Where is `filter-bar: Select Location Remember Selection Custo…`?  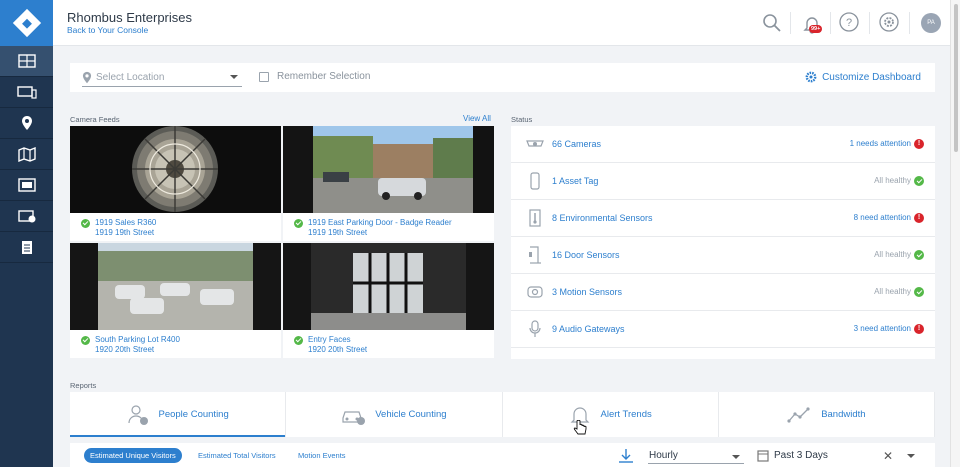 filter-bar: Select Location Remember Selection Custo… is located at coordinates (502, 77).